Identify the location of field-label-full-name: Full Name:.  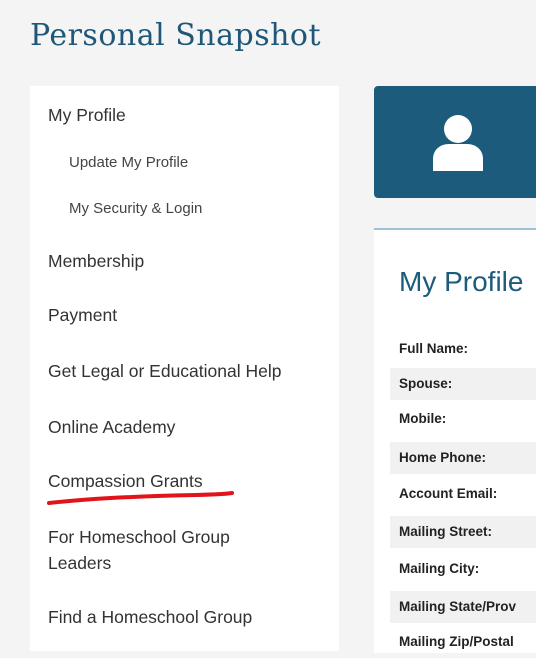
(434, 348).